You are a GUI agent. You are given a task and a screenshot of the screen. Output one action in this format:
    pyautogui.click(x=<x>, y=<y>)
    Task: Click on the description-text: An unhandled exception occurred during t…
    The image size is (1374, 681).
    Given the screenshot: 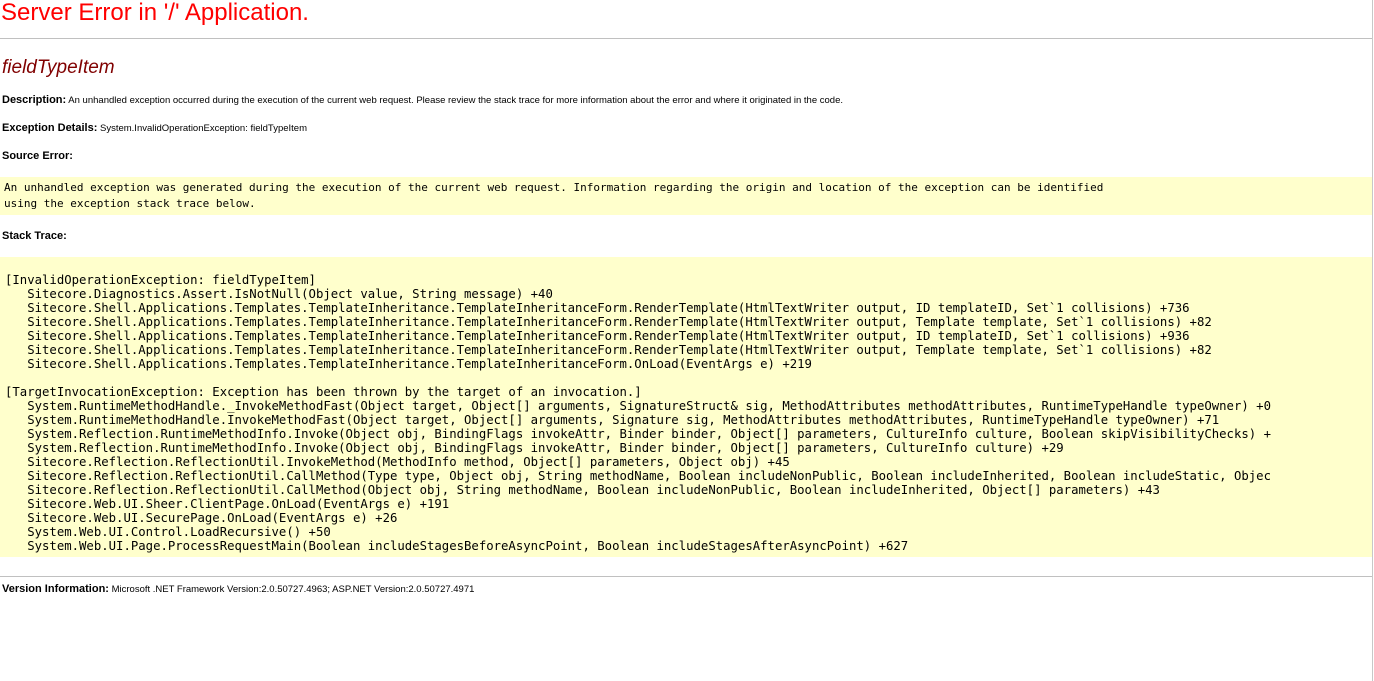 What is the action you would take?
    pyautogui.click(x=455, y=100)
    